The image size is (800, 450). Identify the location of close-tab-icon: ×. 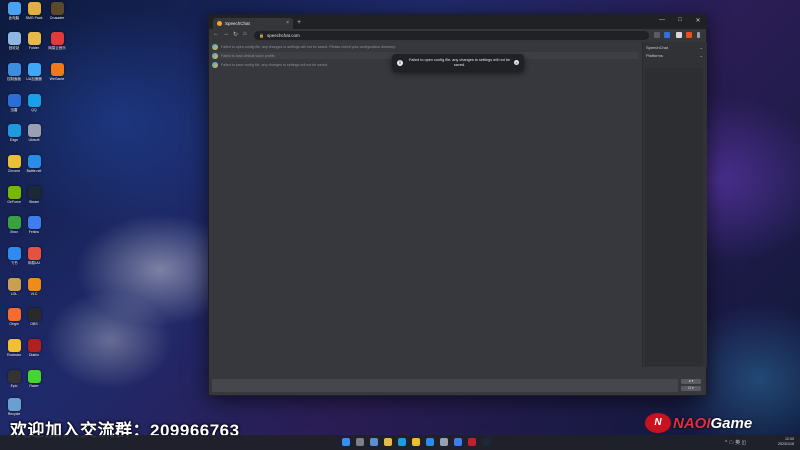
(287, 23).